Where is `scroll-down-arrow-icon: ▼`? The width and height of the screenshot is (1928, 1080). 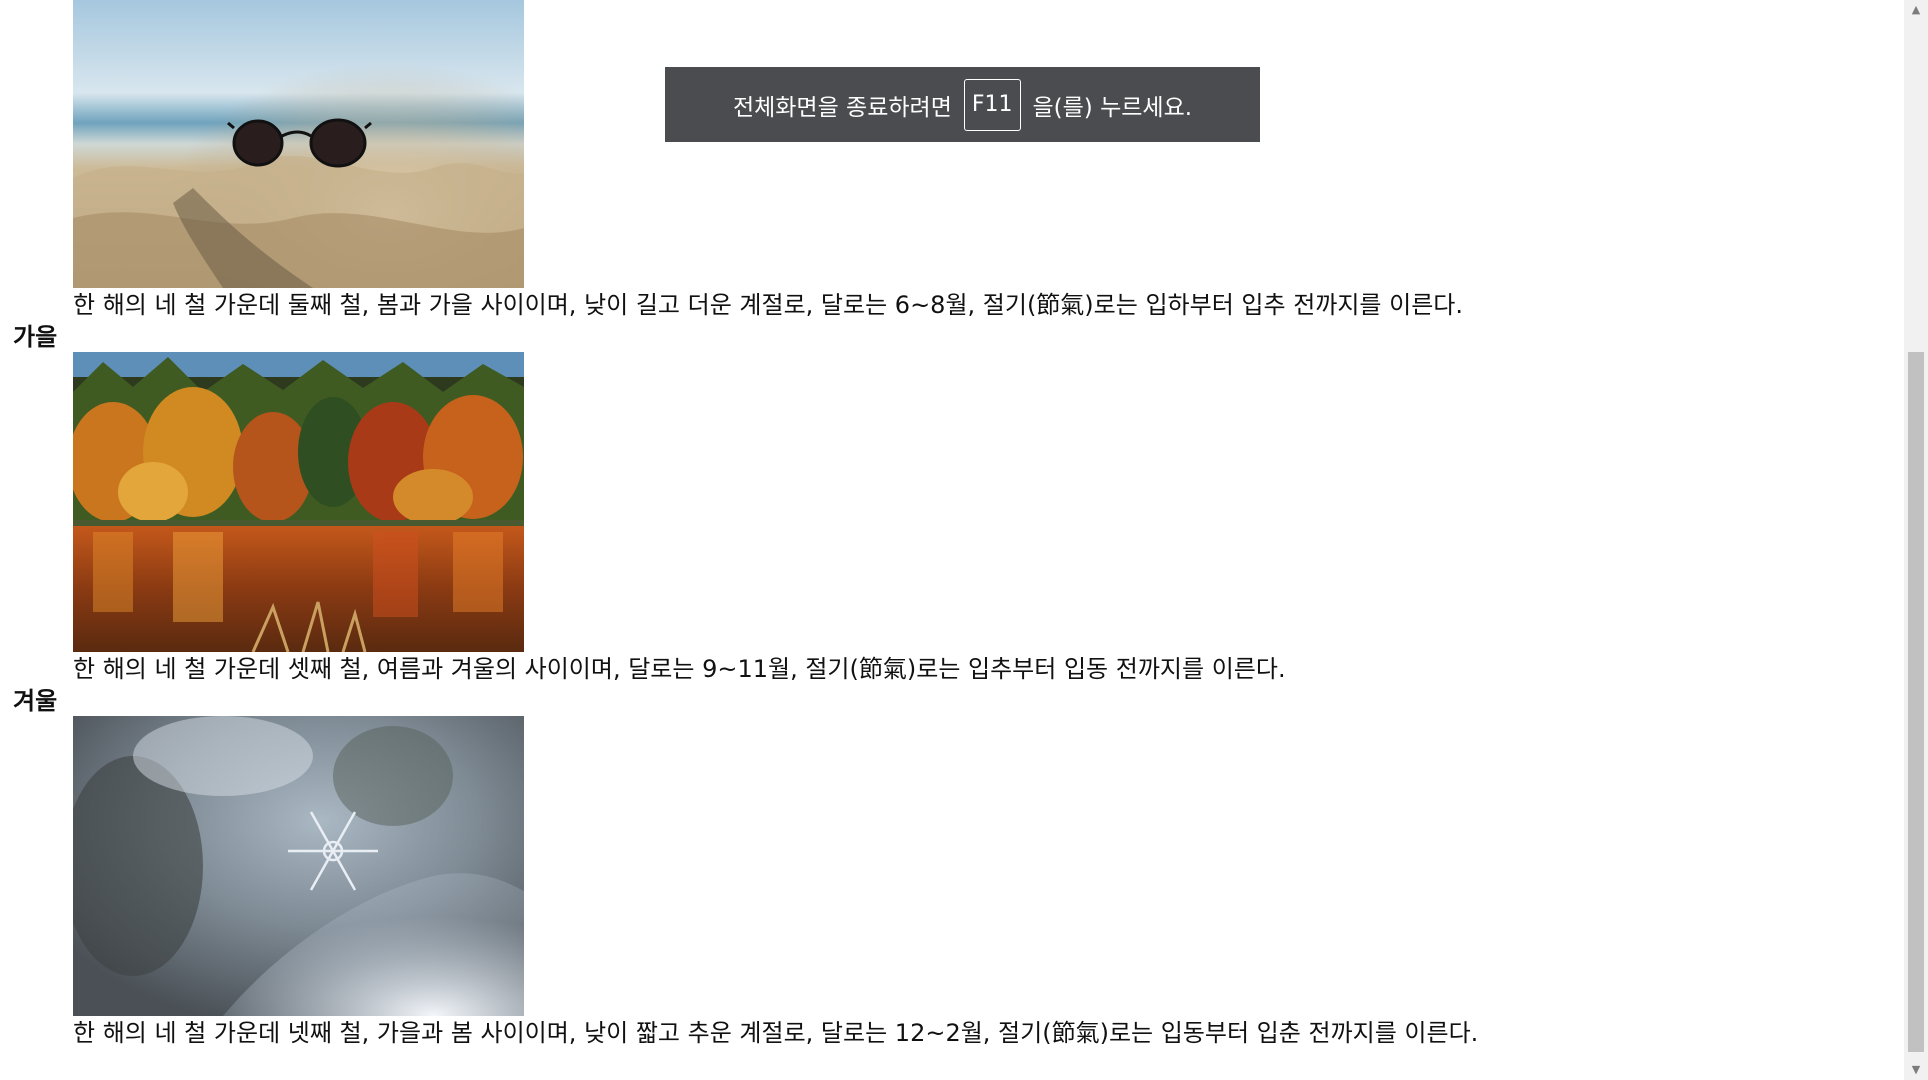
scroll-down-arrow-icon: ▼ is located at coordinates (1916, 1070).